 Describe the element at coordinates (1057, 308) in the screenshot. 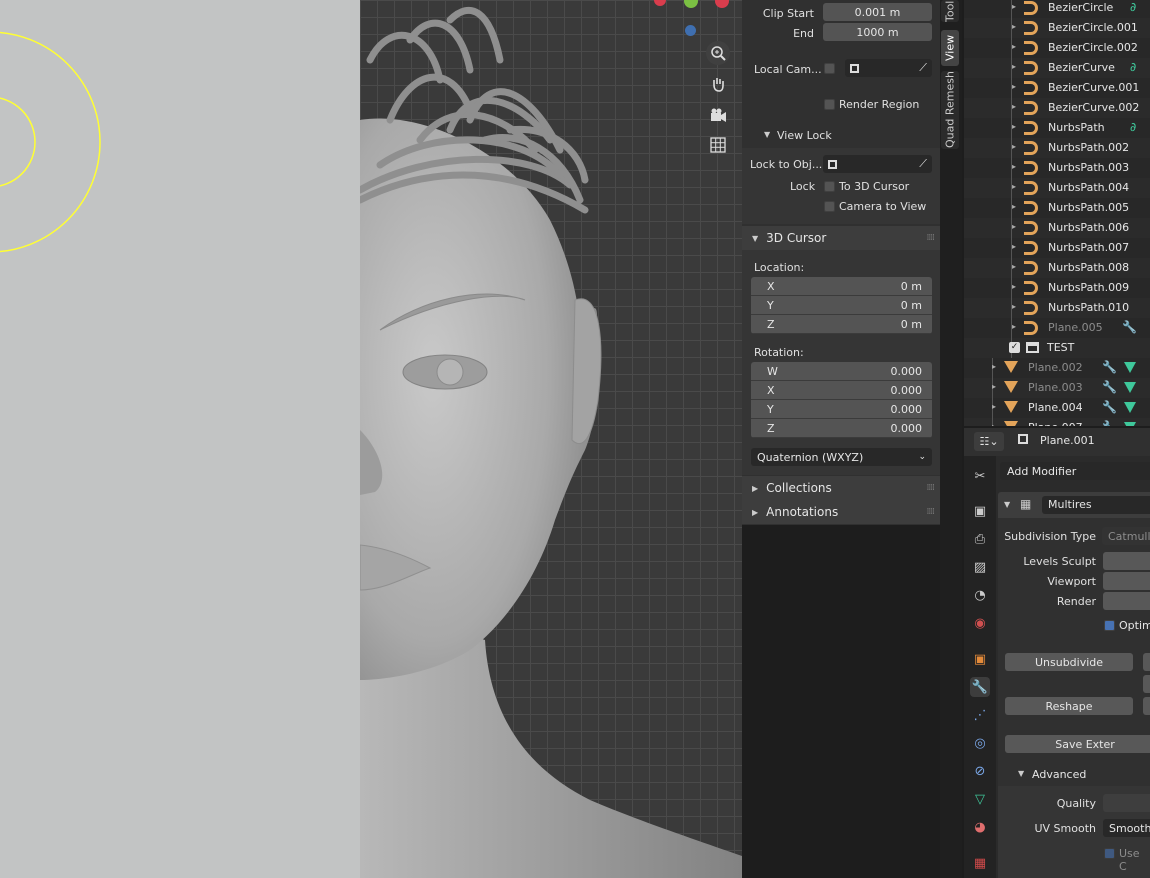

I see `outliner-item: ▸ NurbsPath.010` at that location.